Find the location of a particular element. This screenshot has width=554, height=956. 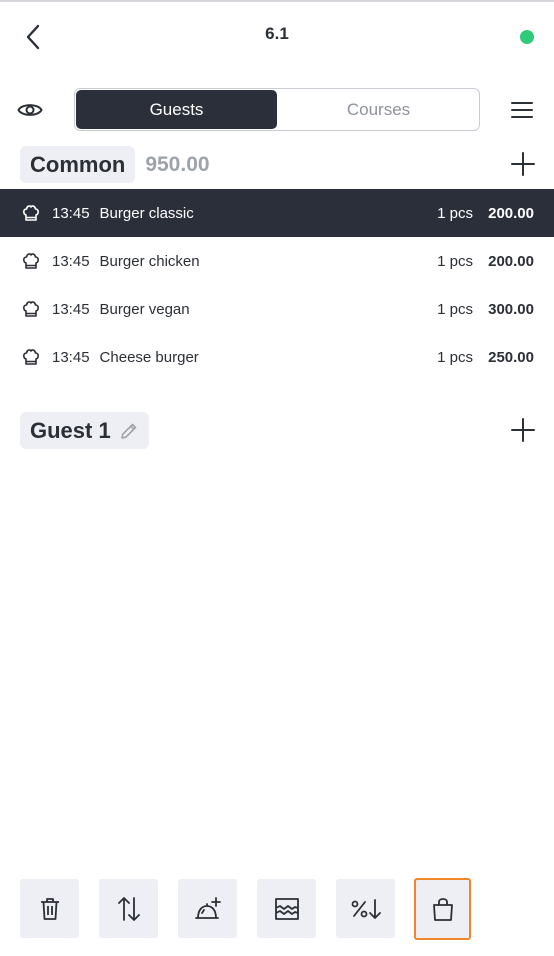

sort-button is located at coordinates (128, 908).